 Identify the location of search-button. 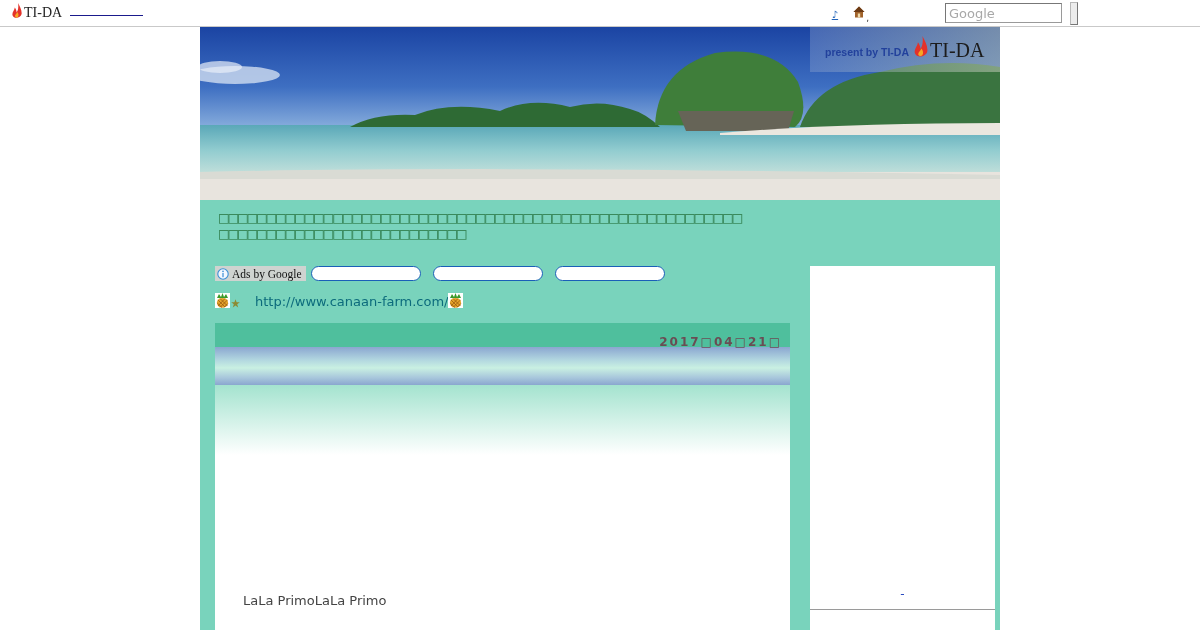
(1074, 13).